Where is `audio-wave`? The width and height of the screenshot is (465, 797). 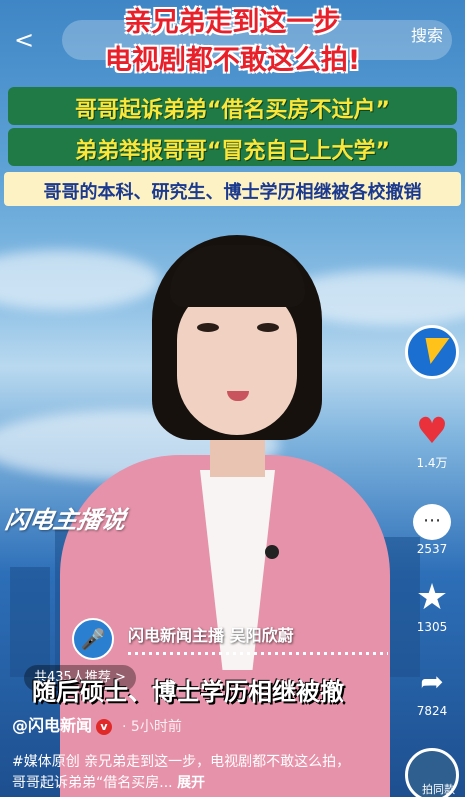 audio-wave is located at coordinates (258, 653).